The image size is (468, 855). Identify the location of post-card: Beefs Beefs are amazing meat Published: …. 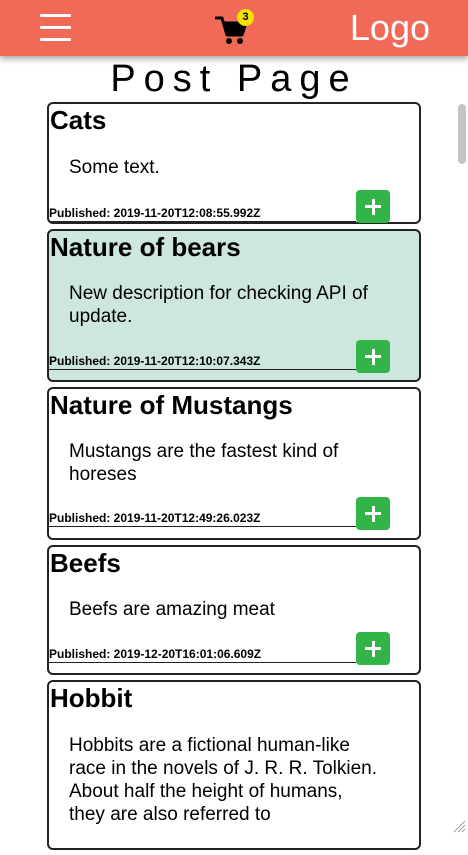
(234, 610).